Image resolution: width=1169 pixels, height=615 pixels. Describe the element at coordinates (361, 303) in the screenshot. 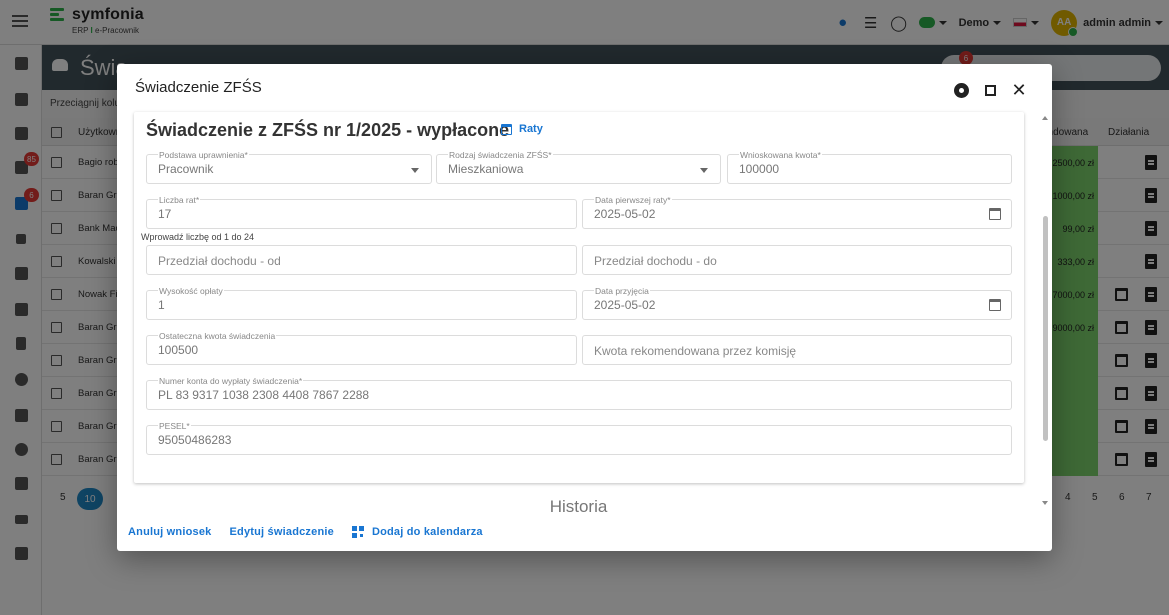

I see `wysokosc-oplaty-input: Wysokość opłaty 1` at that location.